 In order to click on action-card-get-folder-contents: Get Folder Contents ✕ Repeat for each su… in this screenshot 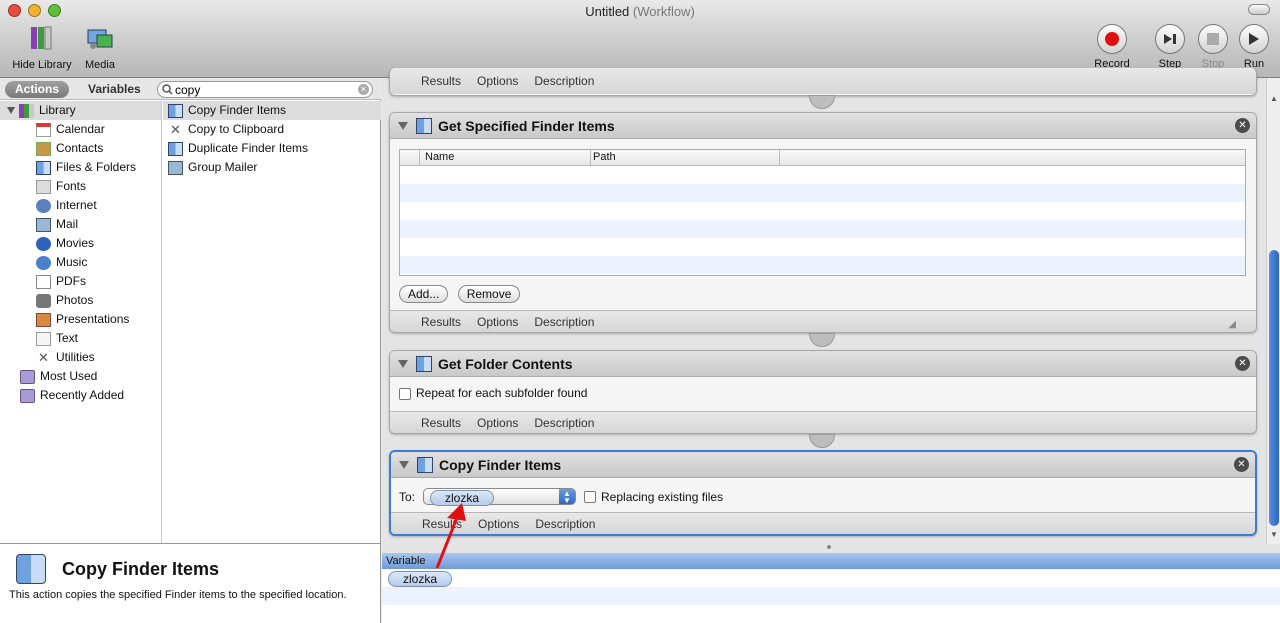, I will do `click(823, 392)`.